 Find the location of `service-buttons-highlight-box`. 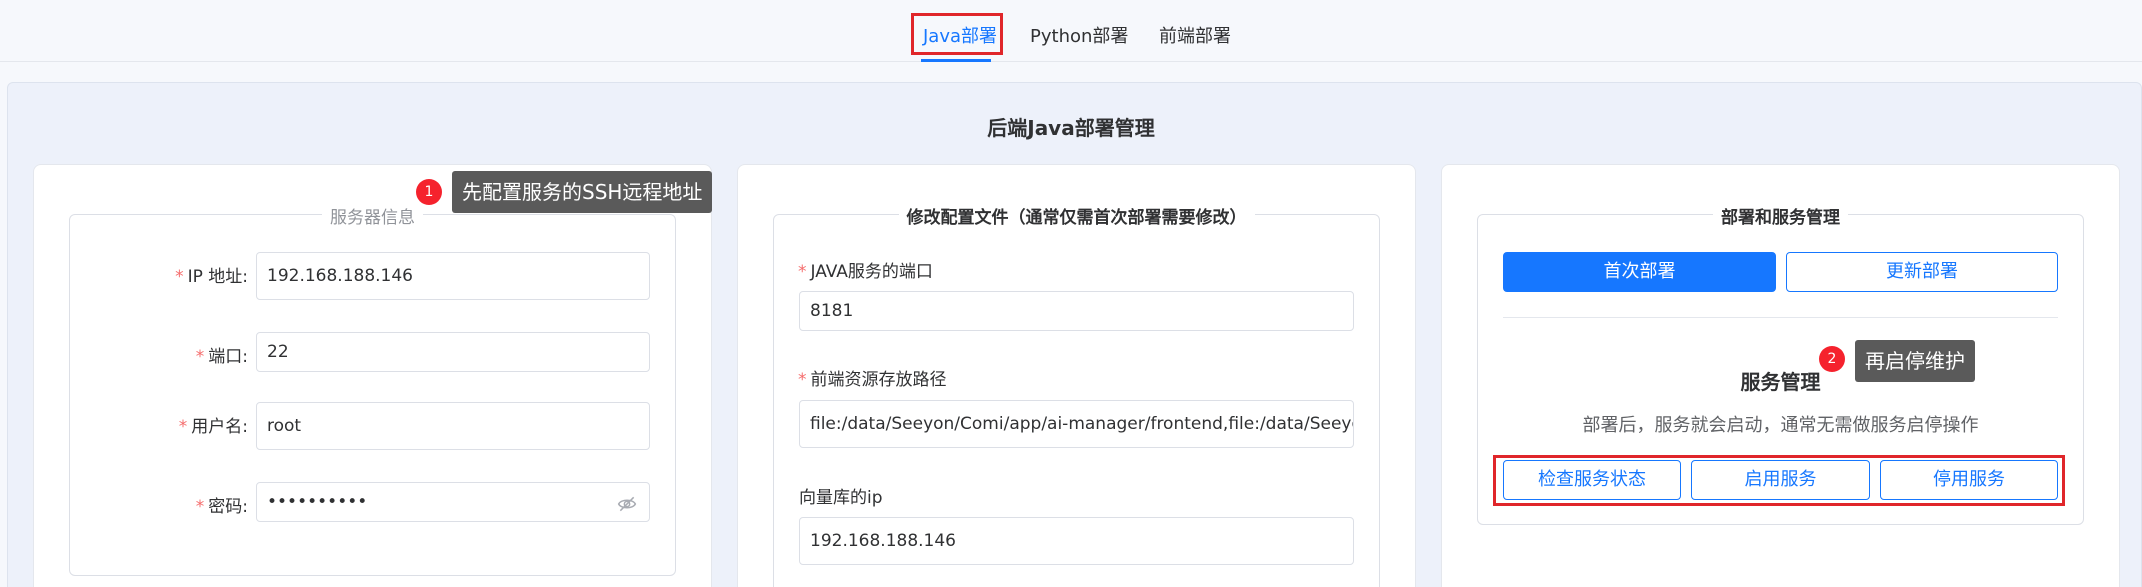

service-buttons-highlight-box is located at coordinates (1779, 480).